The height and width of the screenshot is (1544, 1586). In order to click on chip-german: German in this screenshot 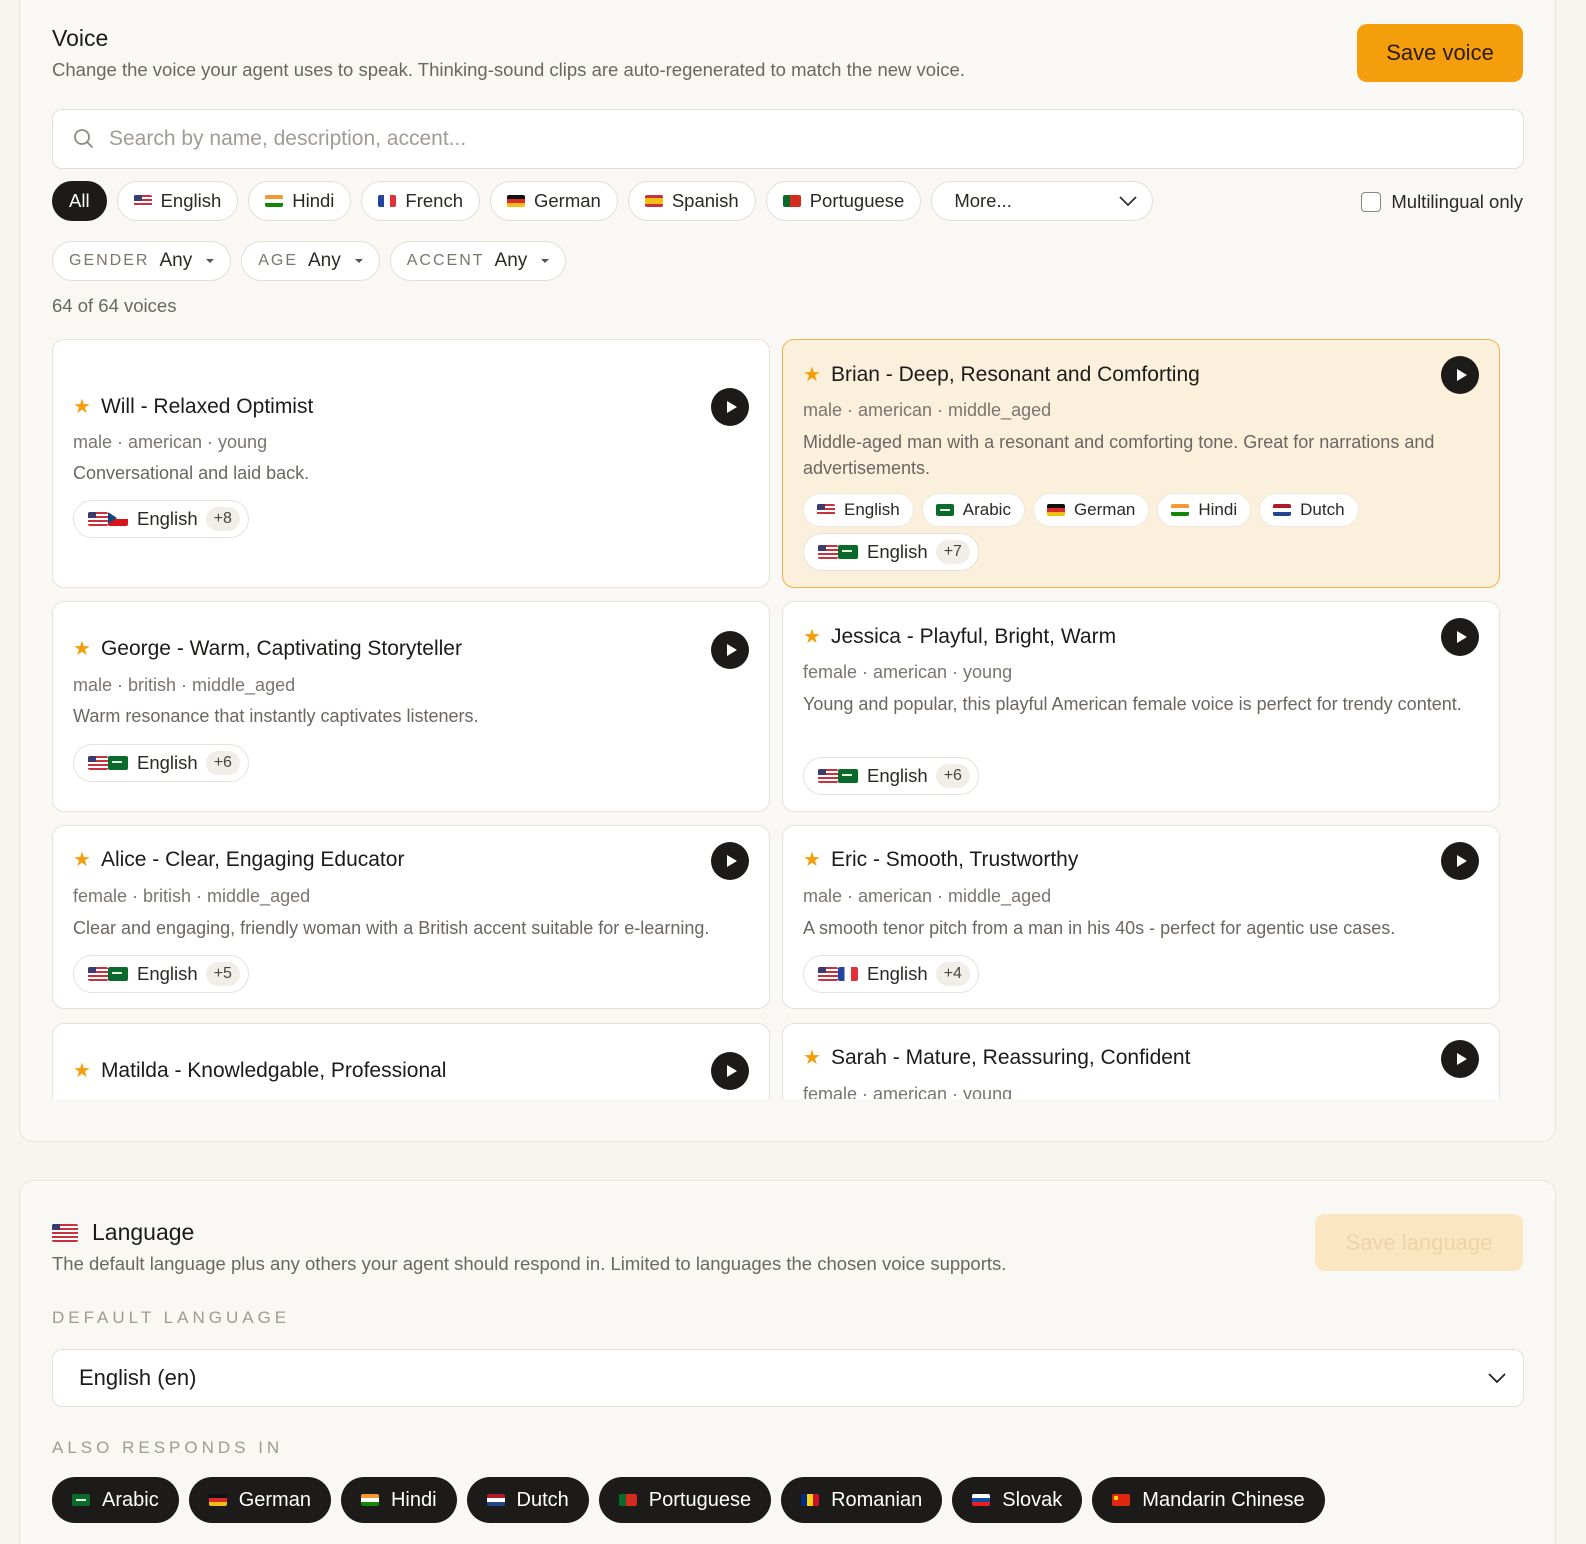, I will do `click(554, 201)`.